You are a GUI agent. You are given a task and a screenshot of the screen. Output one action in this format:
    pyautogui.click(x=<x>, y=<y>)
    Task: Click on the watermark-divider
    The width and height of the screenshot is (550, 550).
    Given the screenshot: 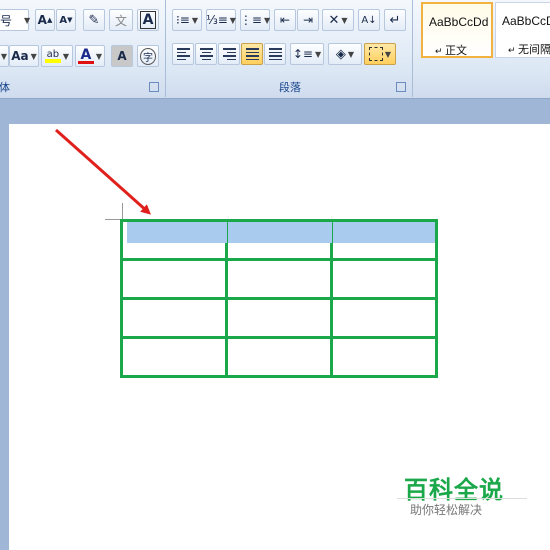 What is the action you would take?
    pyautogui.click(x=462, y=498)
    